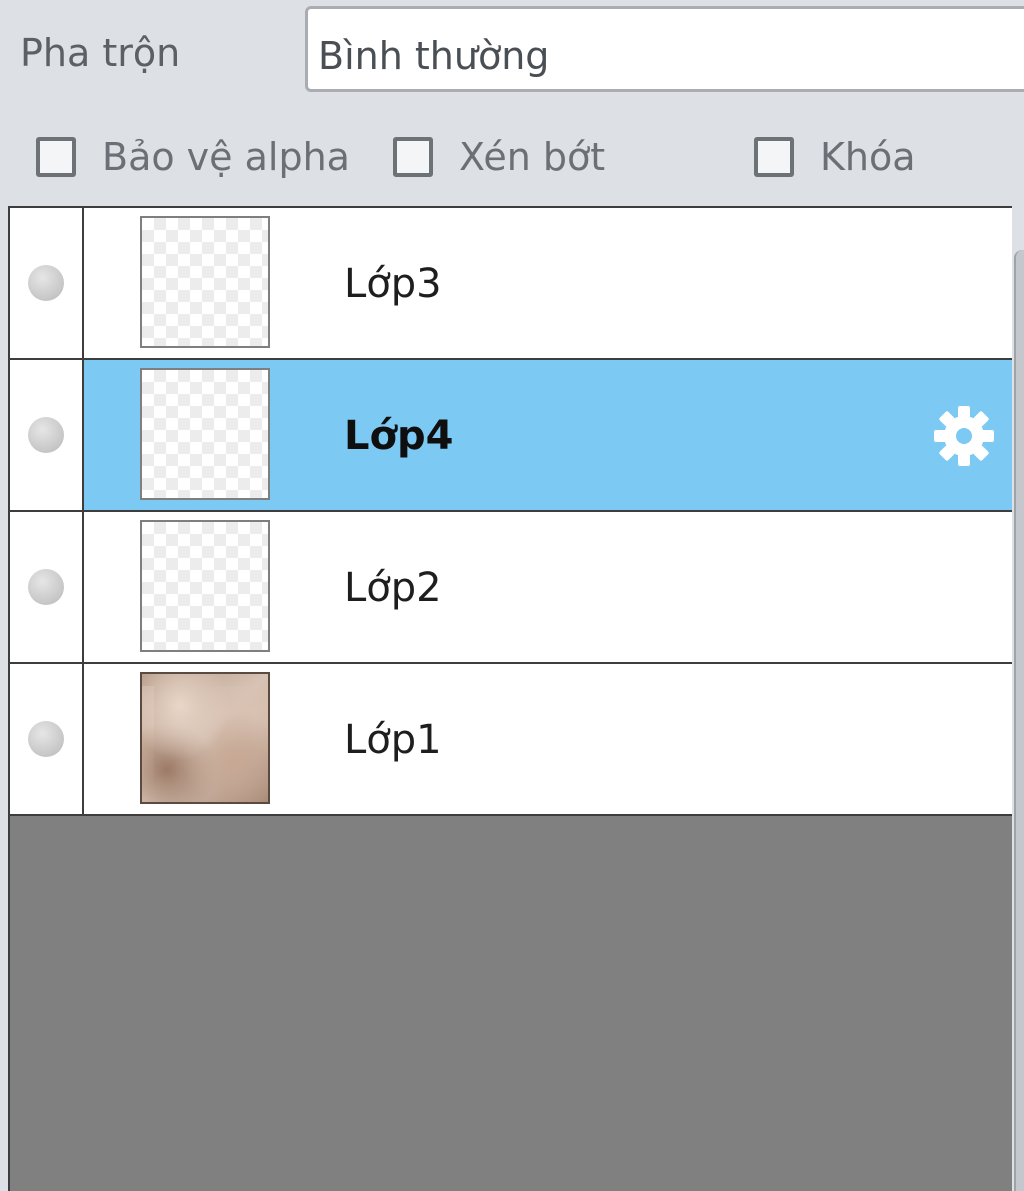  I want to click on layer-row: Lớp2, so click(511, 588).